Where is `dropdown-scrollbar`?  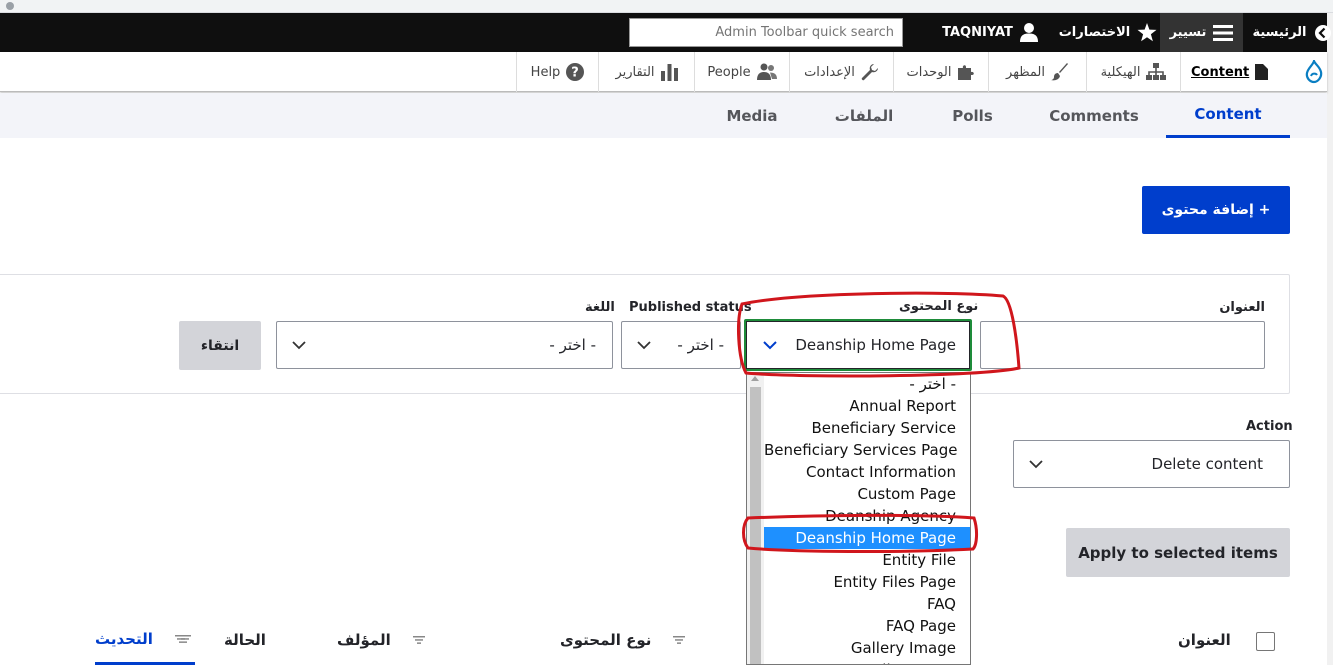 dropdown-scrollbar is located at coordinates (755, 518).